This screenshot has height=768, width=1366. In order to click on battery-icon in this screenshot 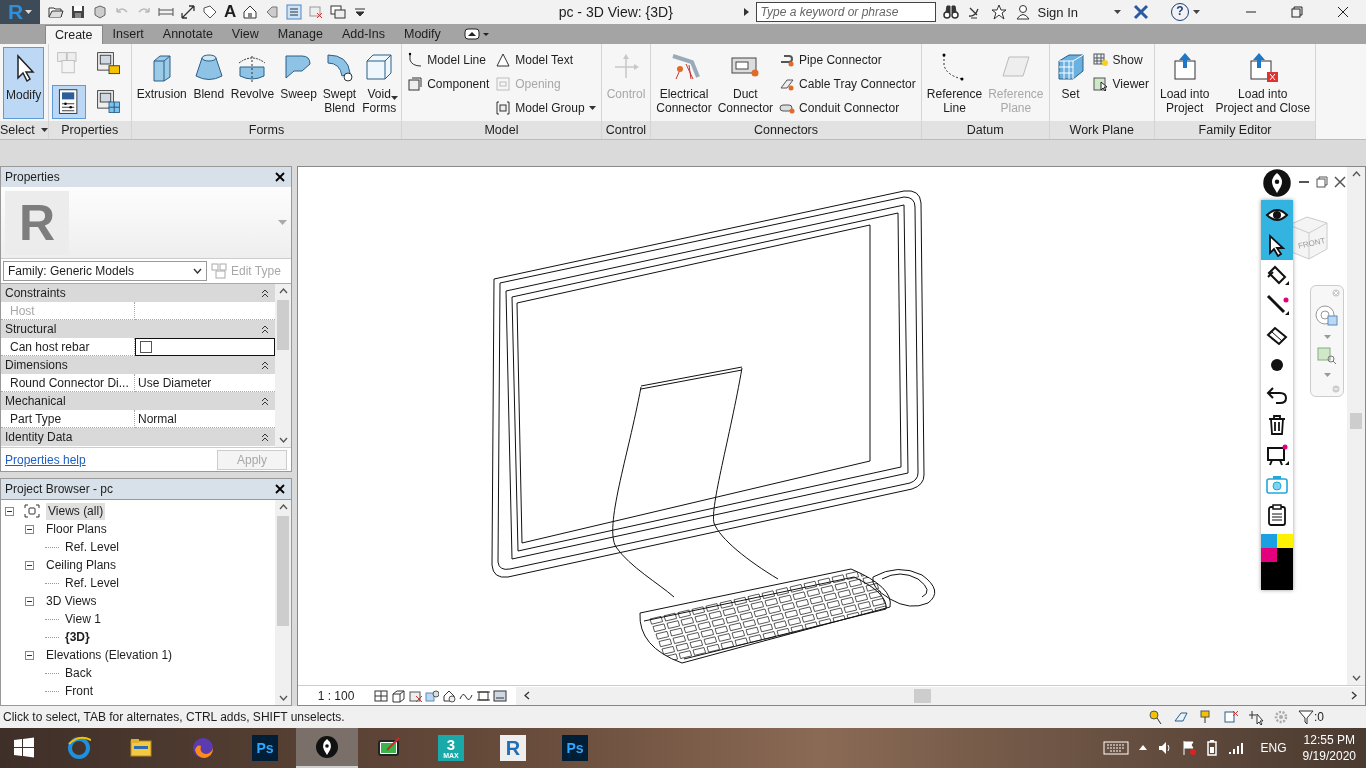, I will do `click(1211, 748)`.